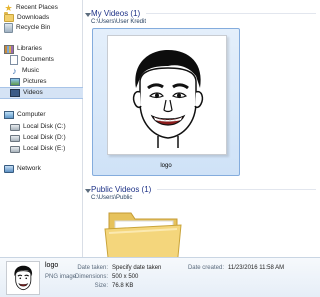 The height and width of the screenshot is (297, 320). Describe the element at coordinates (29, 168) in the screenshot. I see `nav-label: Network` at that location.